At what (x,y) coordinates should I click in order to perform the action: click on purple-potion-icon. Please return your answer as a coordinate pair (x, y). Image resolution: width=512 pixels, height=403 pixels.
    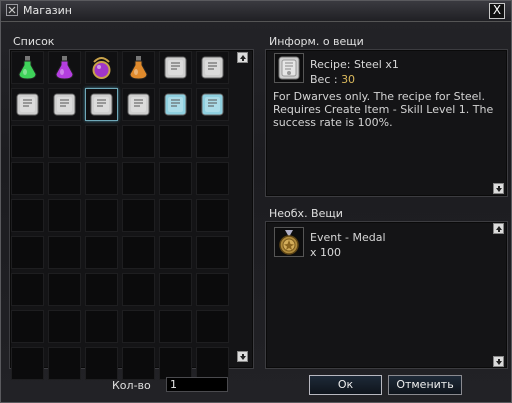
    Looking at the image, I should click on (64, 68).